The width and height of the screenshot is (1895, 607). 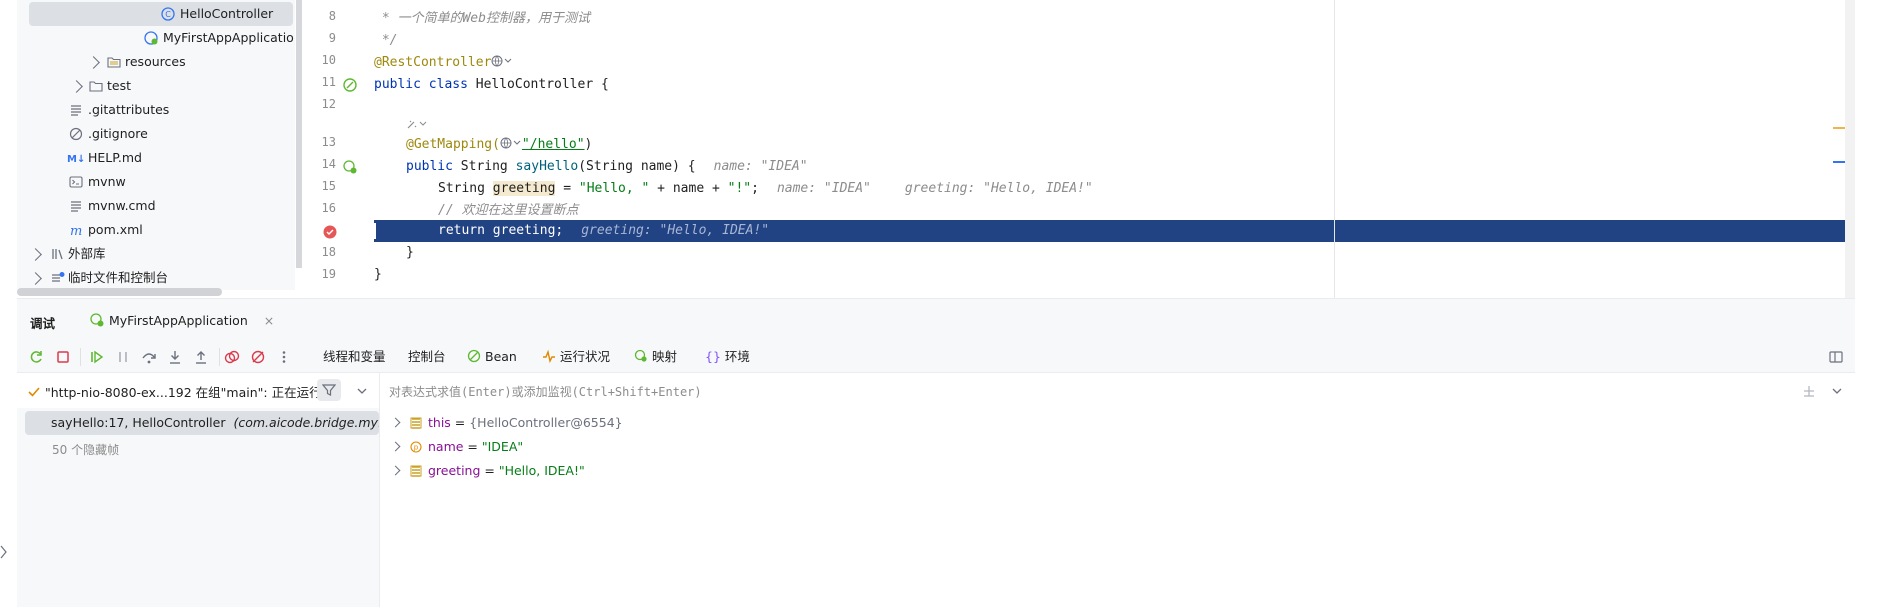 What do you see at coordinates (553, 144) in the screenshot?
I see `mapping-path-link: "/hello"` at bounding box center [553, 144].